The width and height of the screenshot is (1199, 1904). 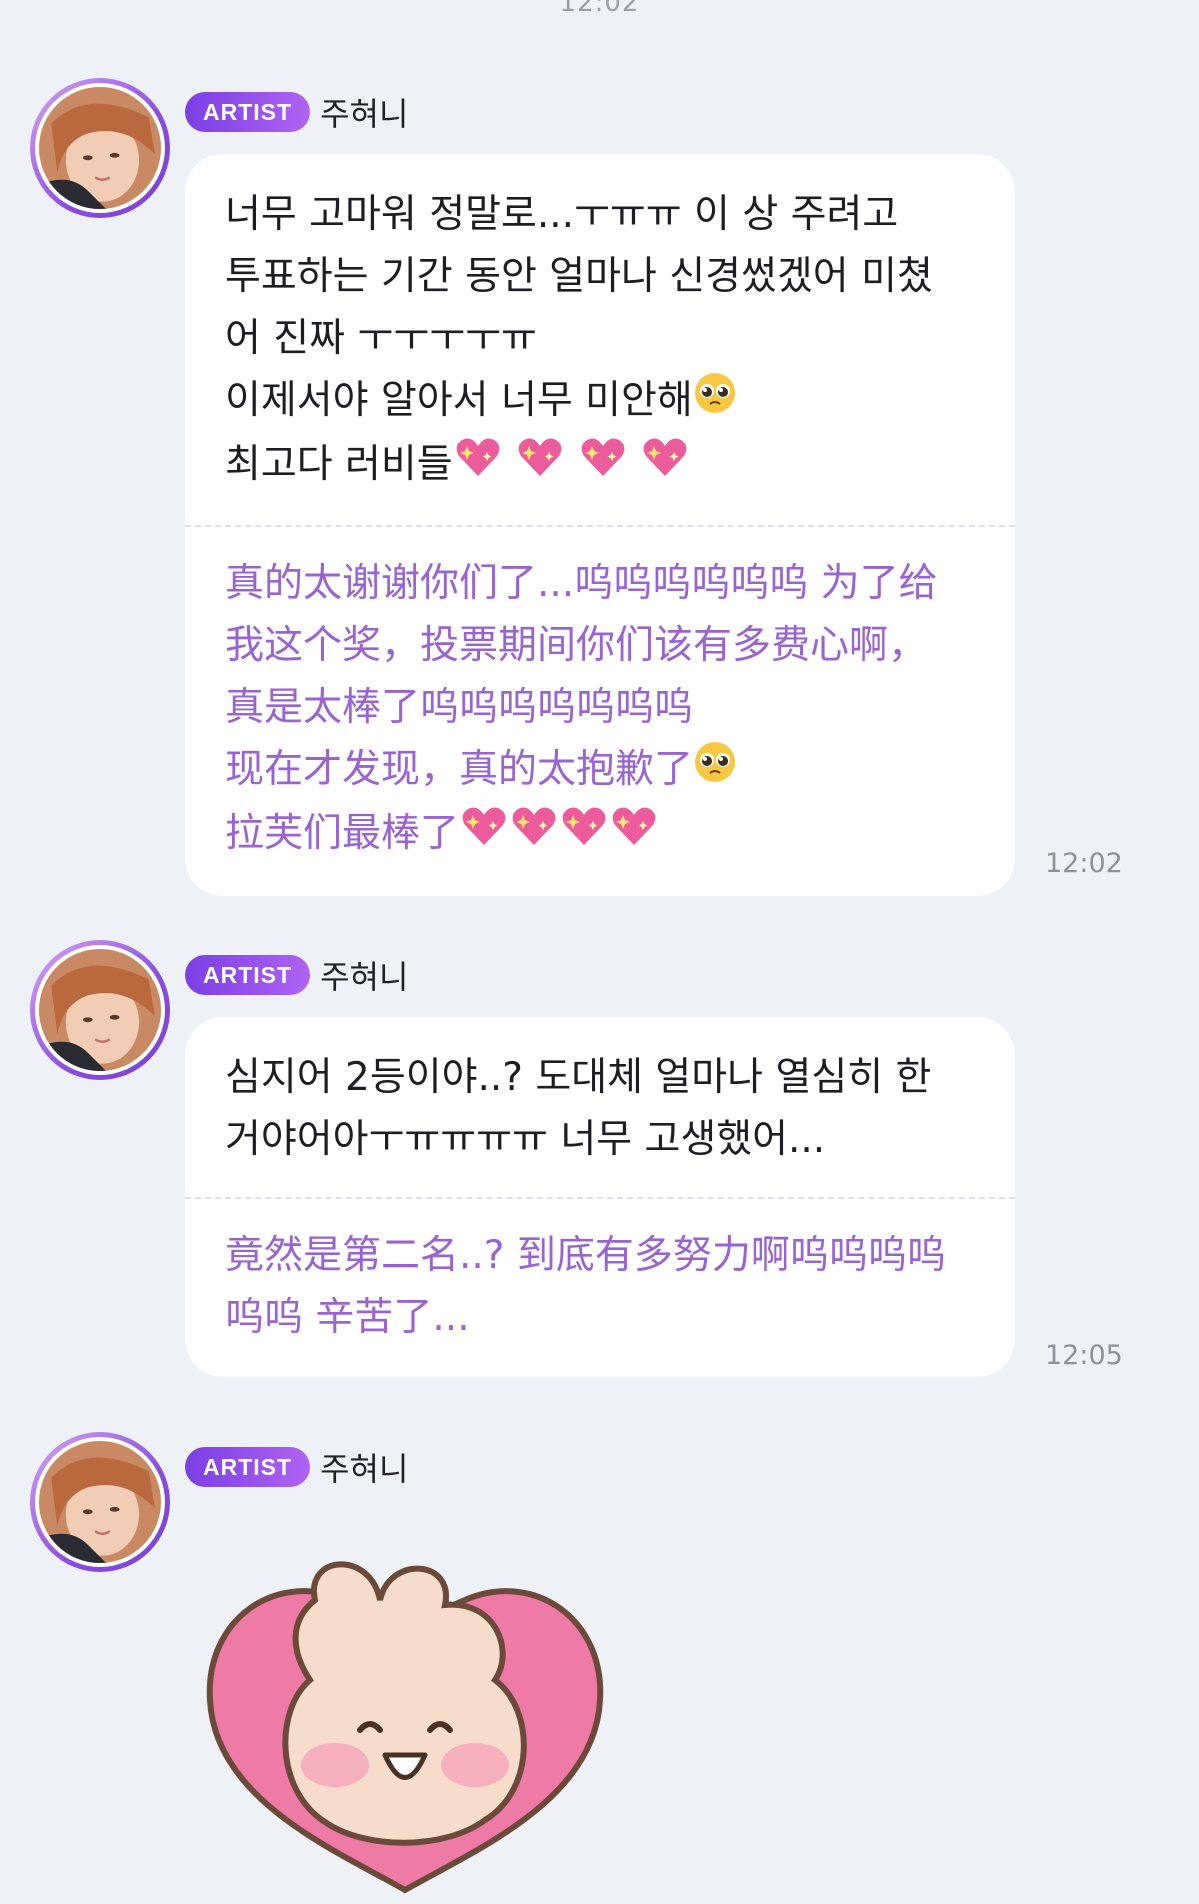 I want to click on chinese-line: 拉芙们最棒了, so click(x=342, y=833).